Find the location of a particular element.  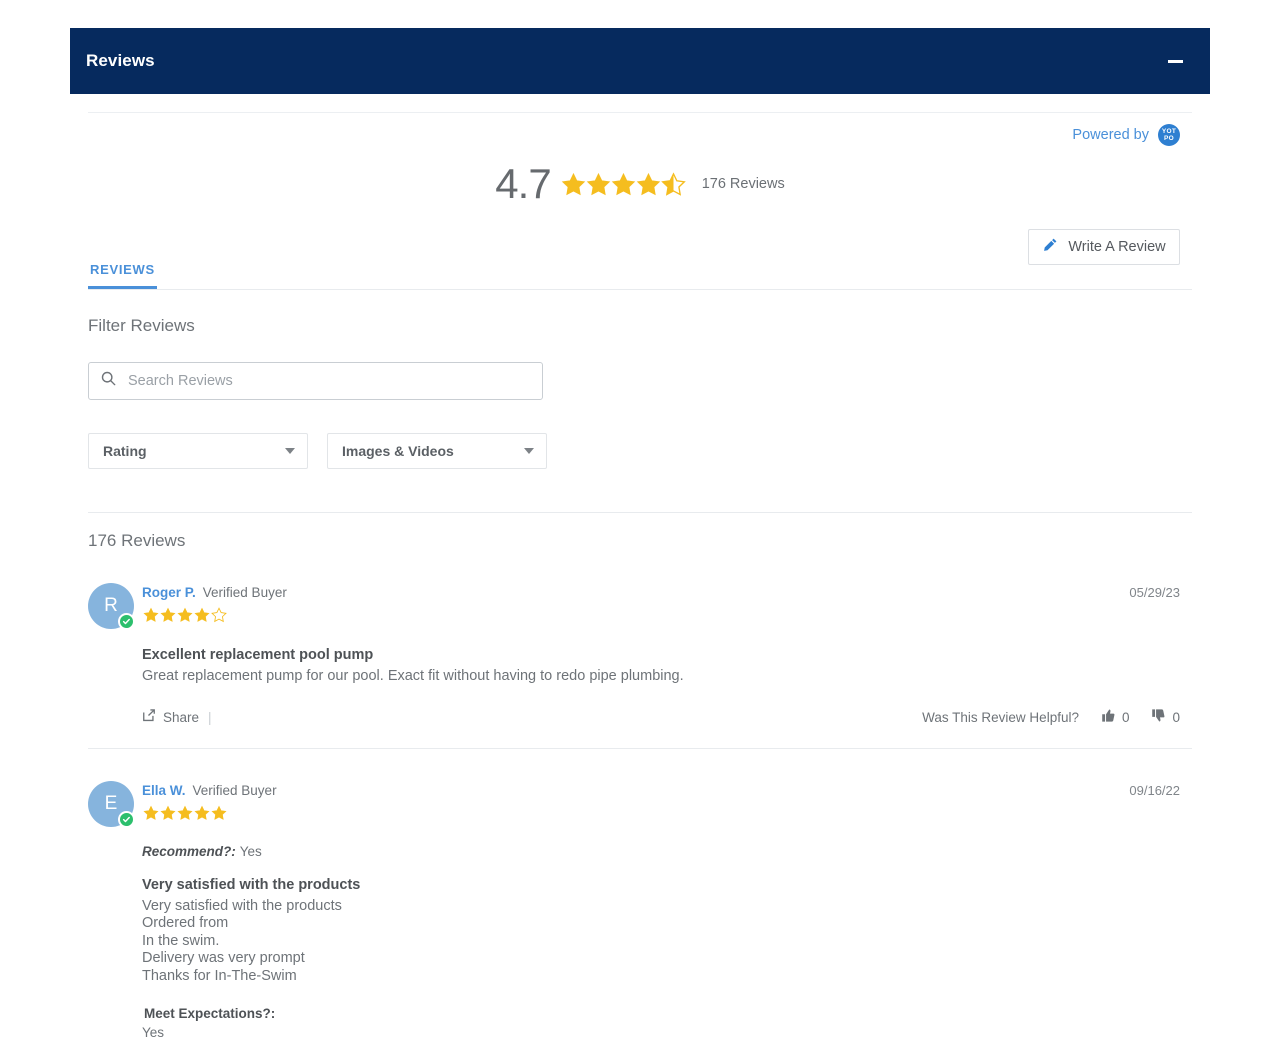

search-reviews-box is located at coordinates (315, 381).